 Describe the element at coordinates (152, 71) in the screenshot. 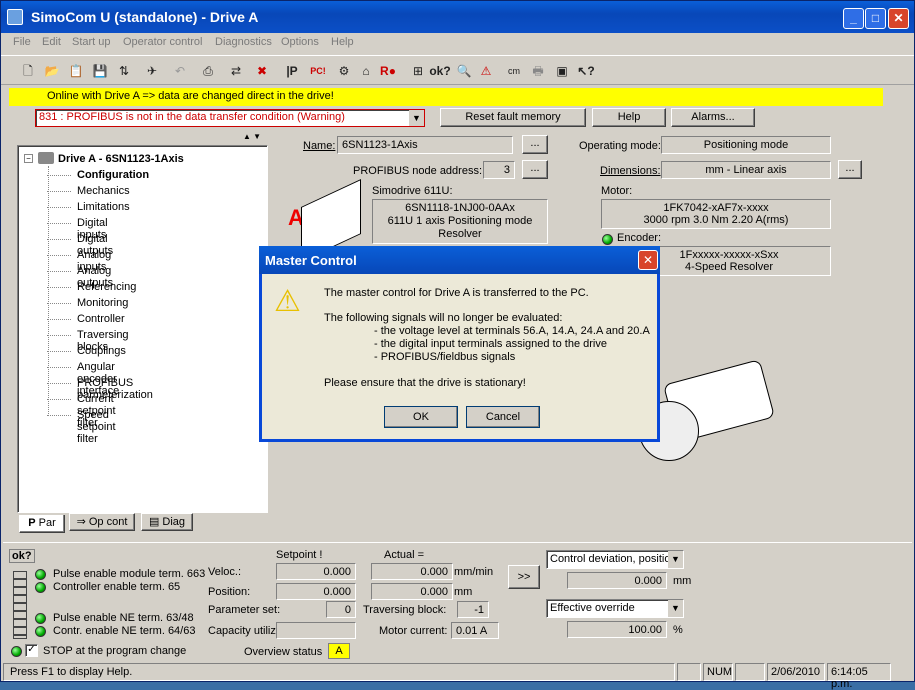

I see `connect-icon: ✈` at that location.